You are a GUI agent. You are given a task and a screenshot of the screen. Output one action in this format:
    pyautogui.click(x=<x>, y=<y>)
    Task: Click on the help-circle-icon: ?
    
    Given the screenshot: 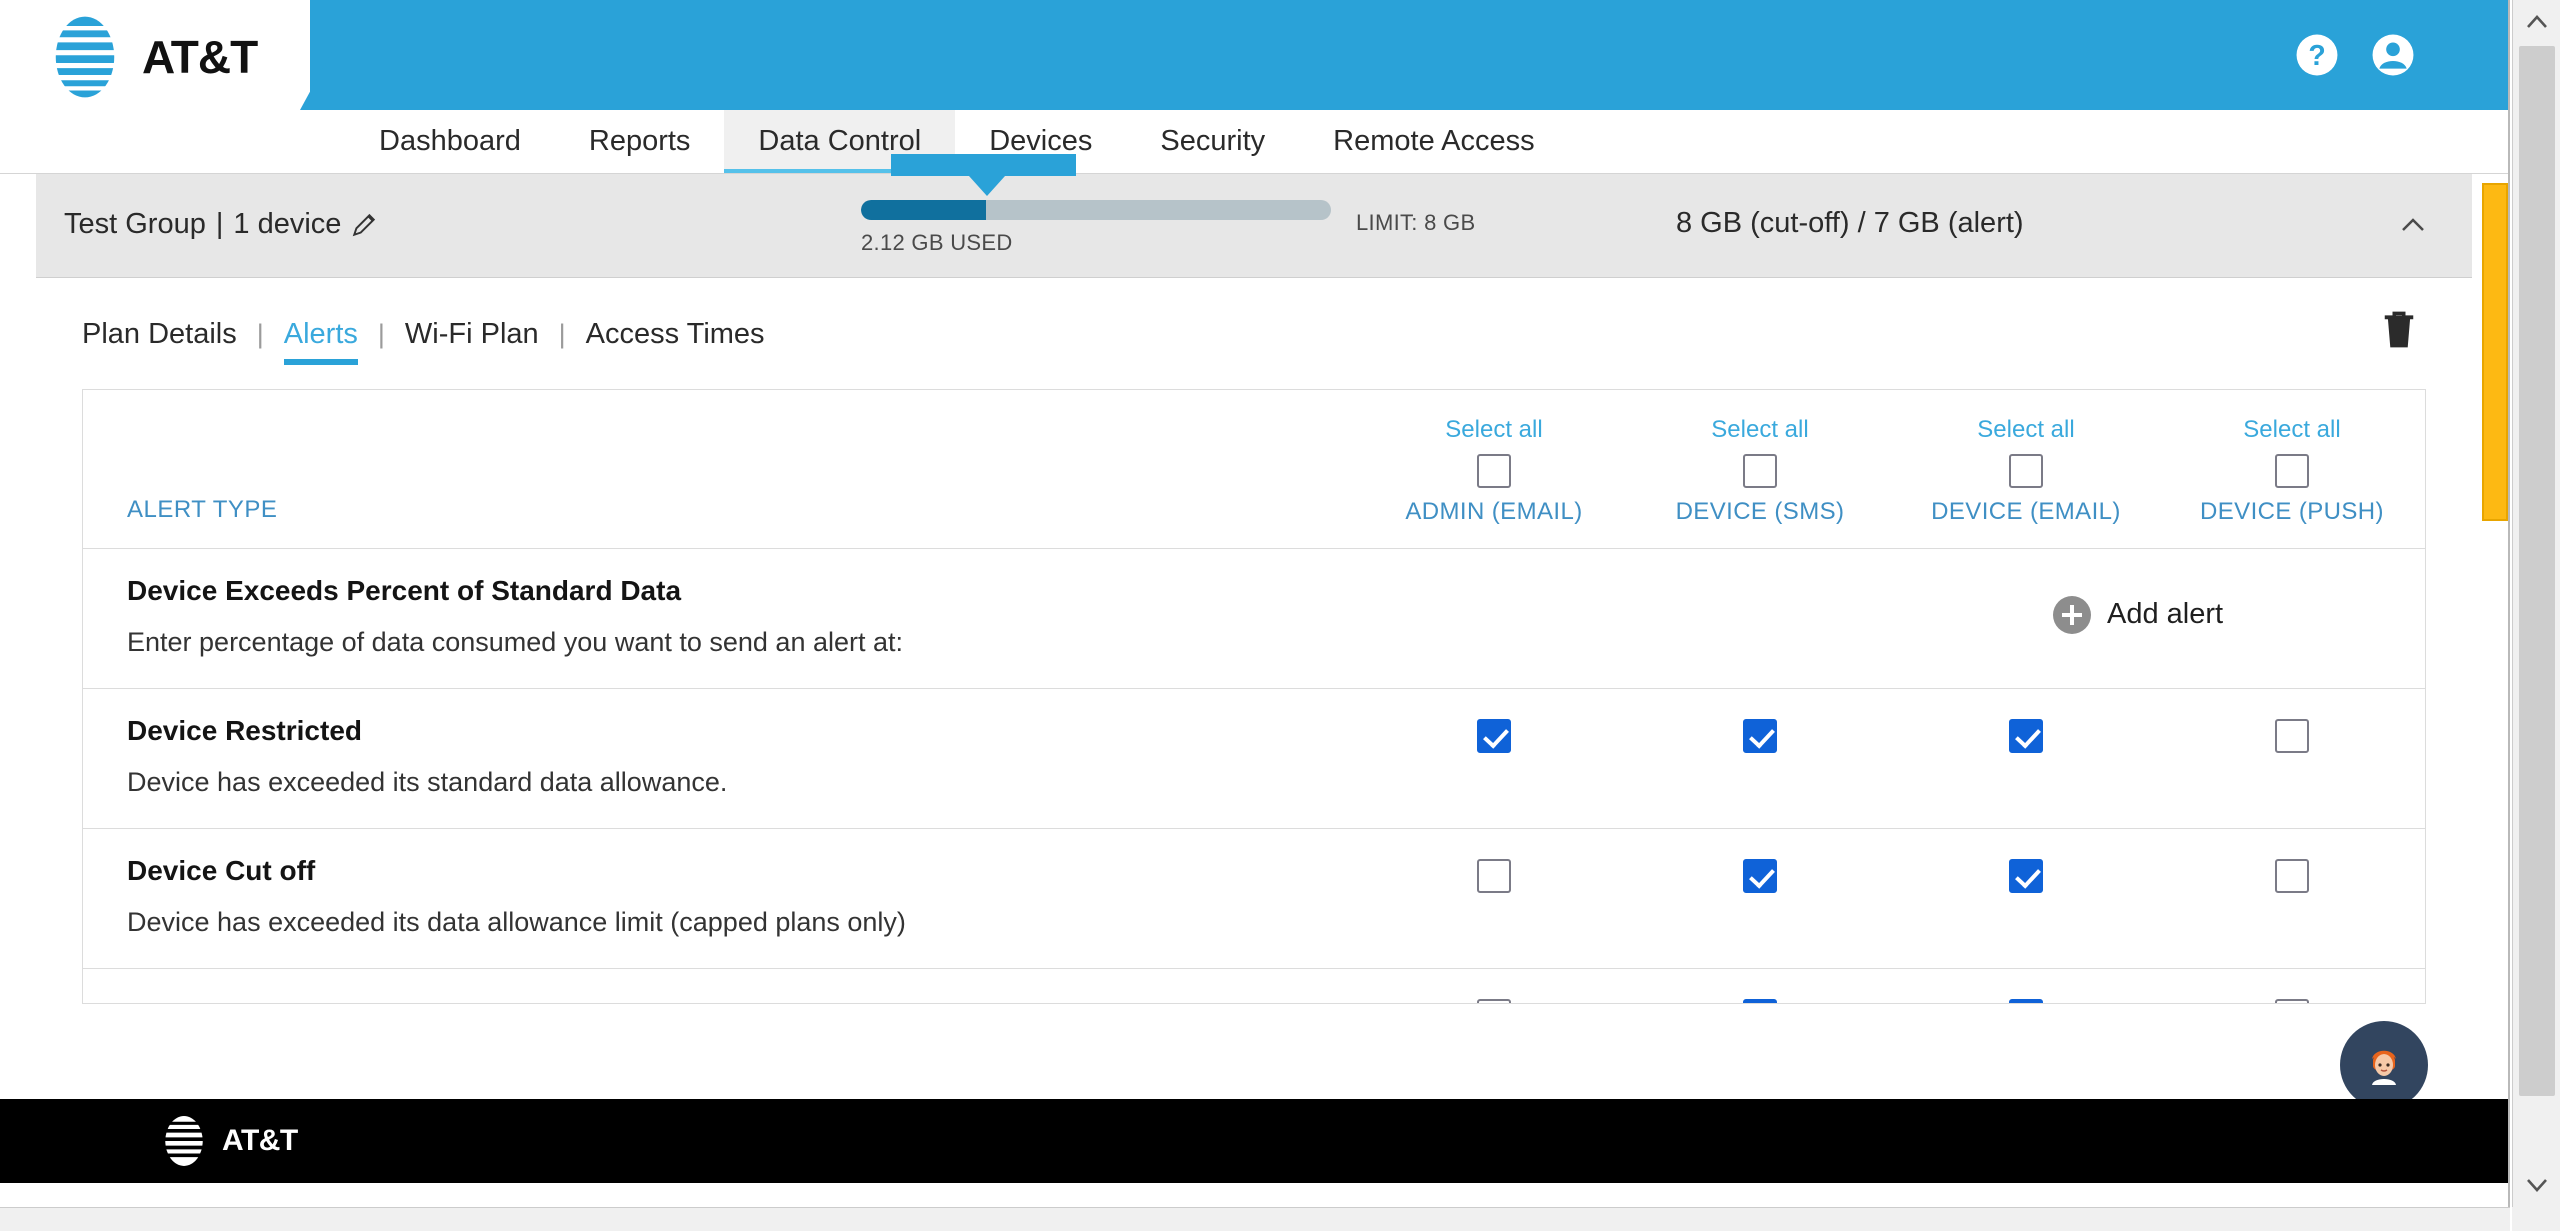 What is the action you would take?
    pyautogui.click(x=2317, y=55)
    